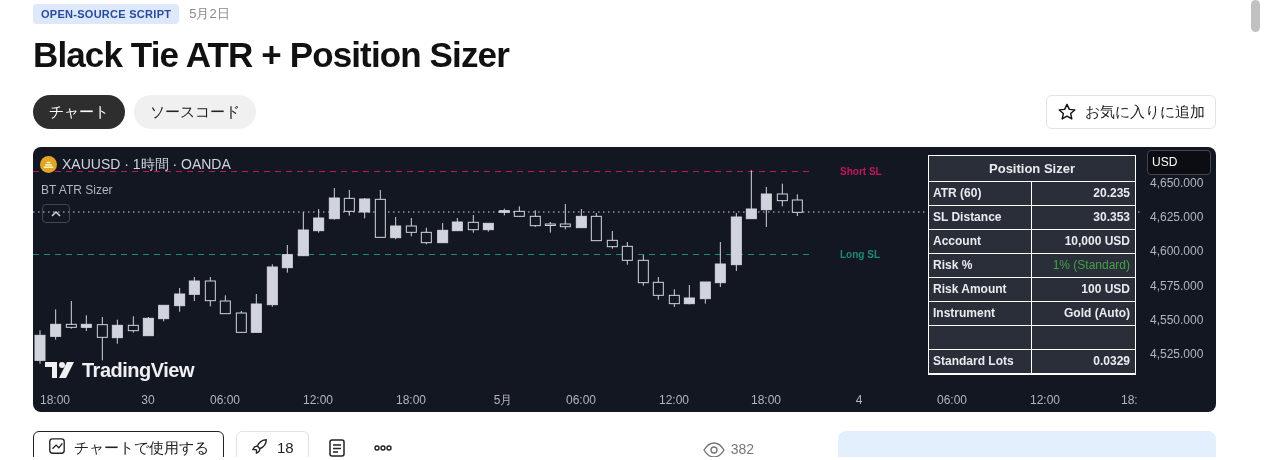  I want to click on chevron-up-icon, so click(56, 213).